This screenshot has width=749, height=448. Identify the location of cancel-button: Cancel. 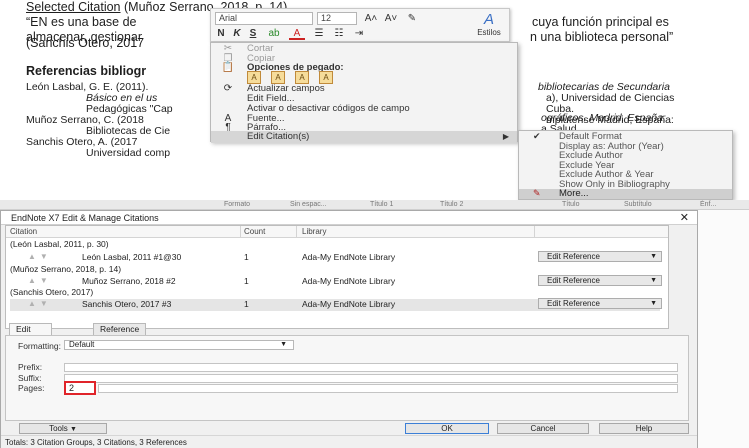
(543, 428).